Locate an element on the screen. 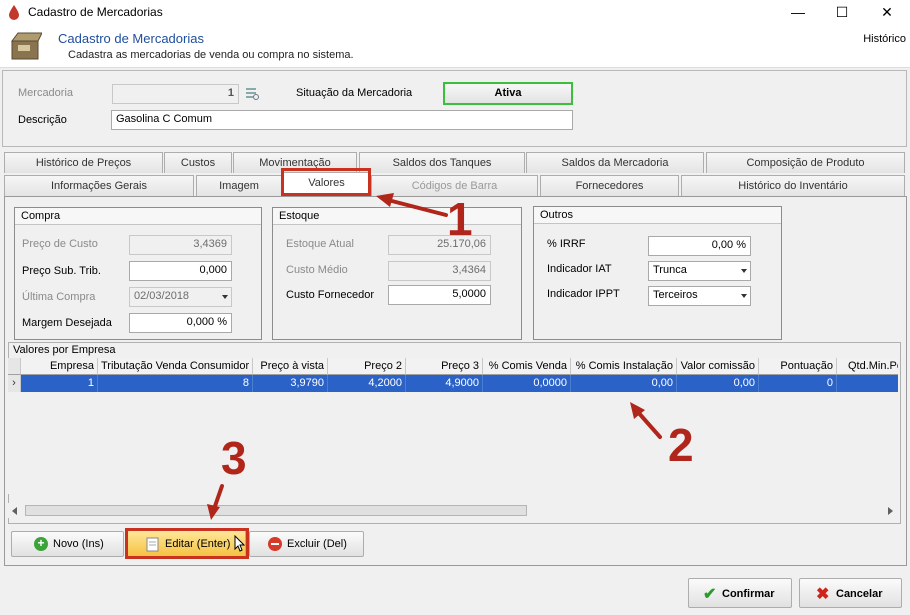 The width and height of the screenshot is (910, 615). highlight-box-valores is located at coordinates (326, 182).